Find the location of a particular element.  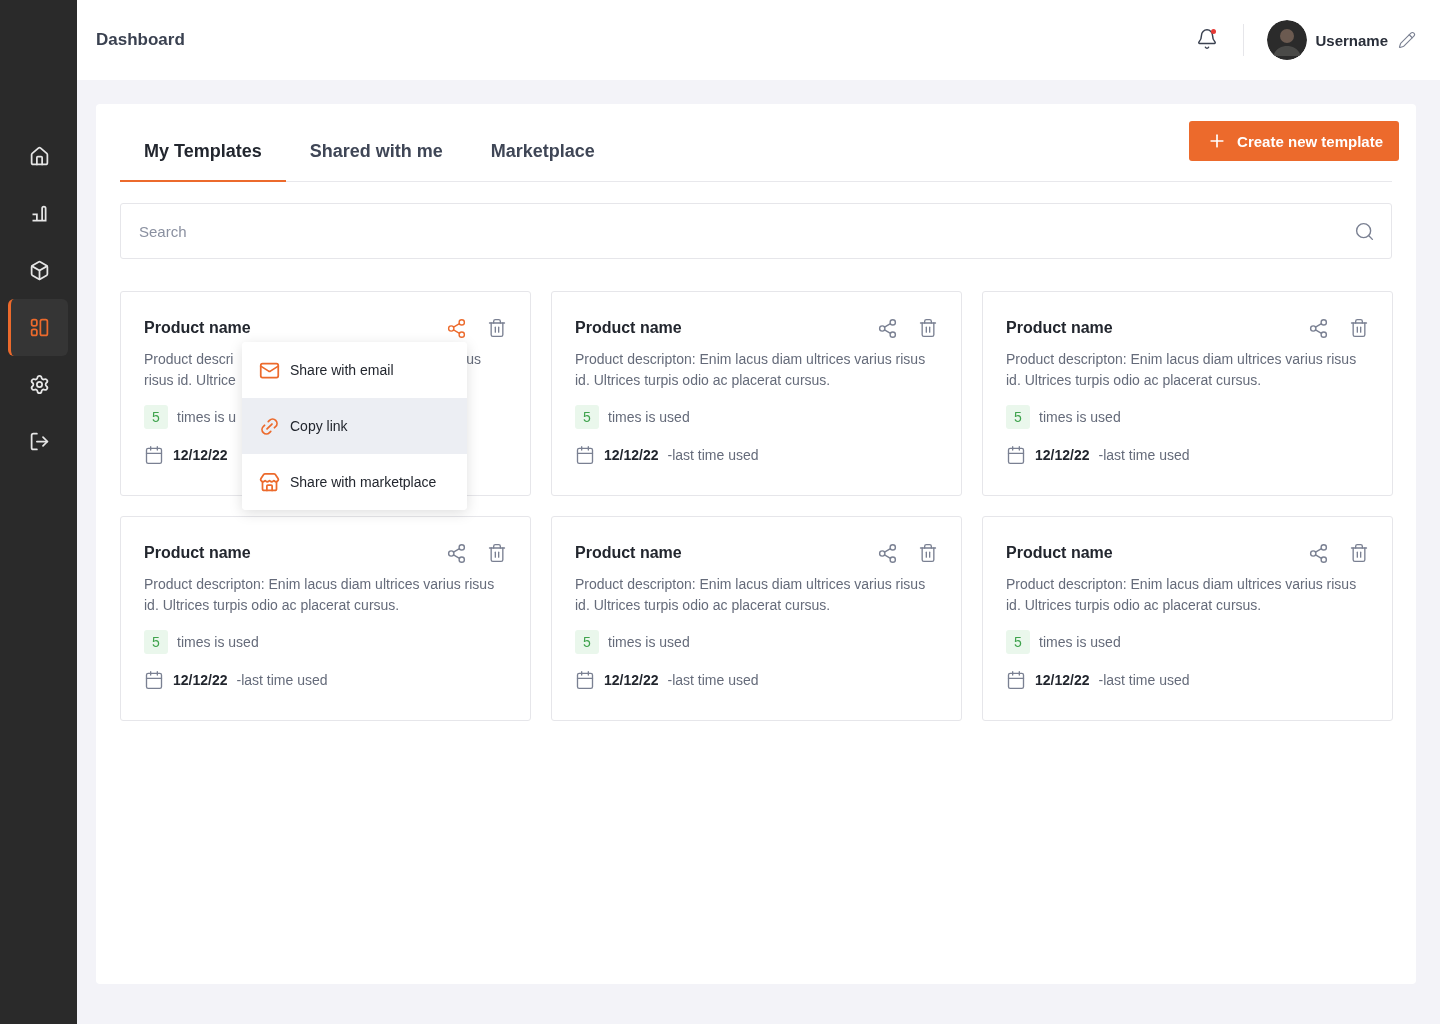

menu-item: Share with email is located at coordinates (354, 370).